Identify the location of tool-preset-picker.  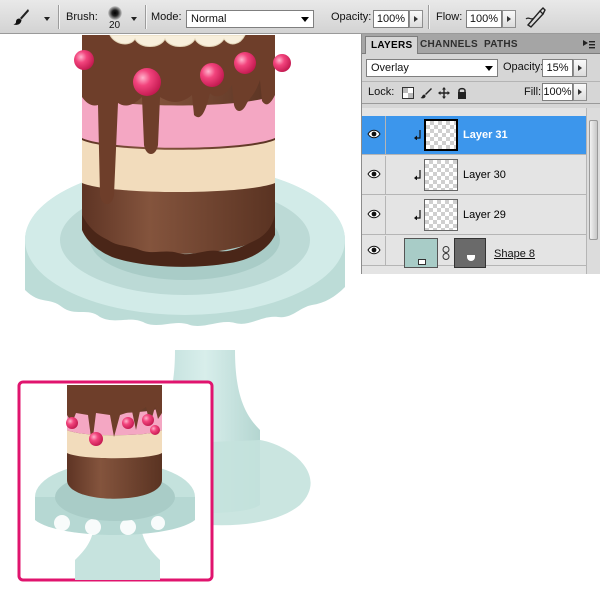
(28, 17).